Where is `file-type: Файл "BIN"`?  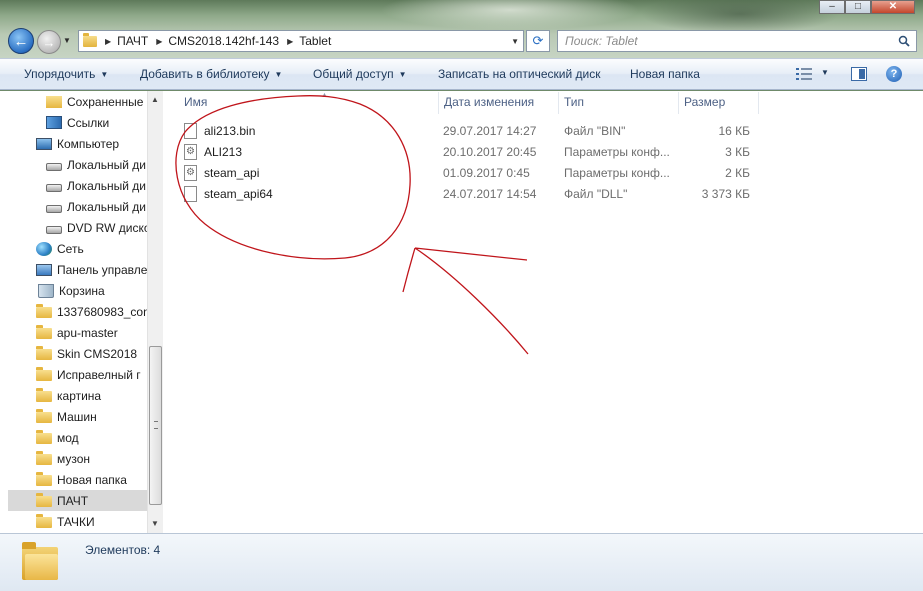 file-type: Файл "BIN" is located at coordinates (595, 131).